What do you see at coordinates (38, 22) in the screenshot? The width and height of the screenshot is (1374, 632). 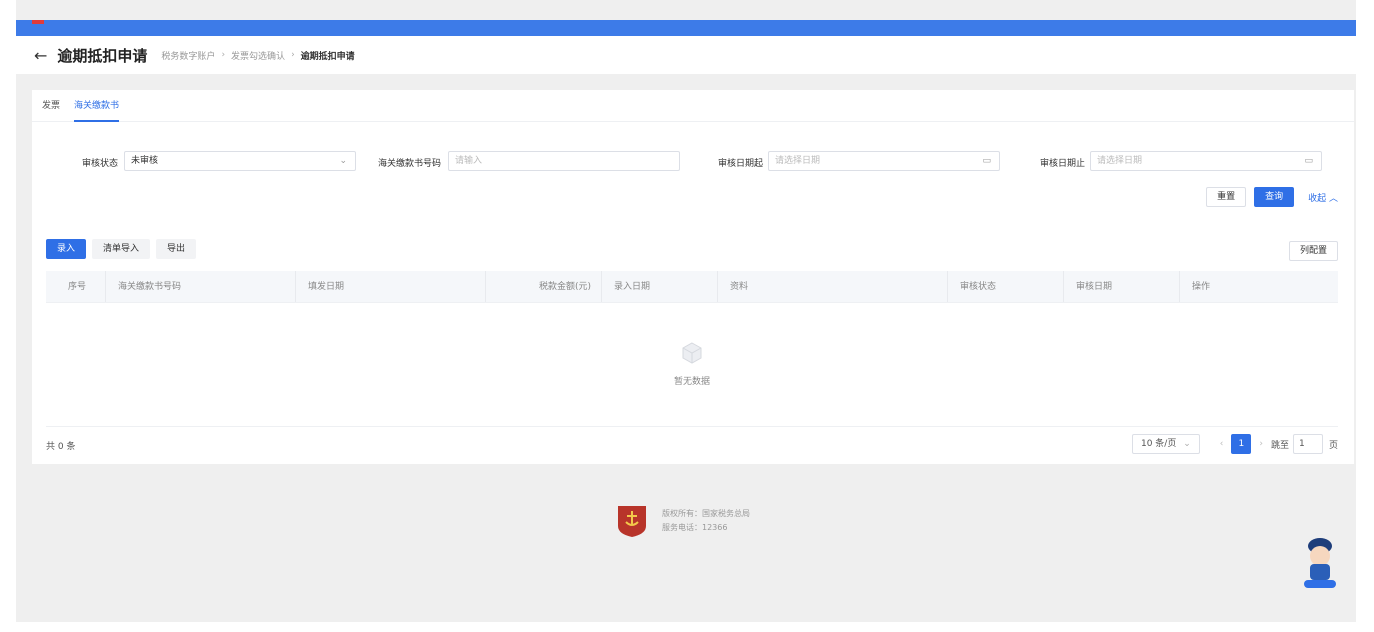 I see `topbar-marker` at bounding box center [38, 22].